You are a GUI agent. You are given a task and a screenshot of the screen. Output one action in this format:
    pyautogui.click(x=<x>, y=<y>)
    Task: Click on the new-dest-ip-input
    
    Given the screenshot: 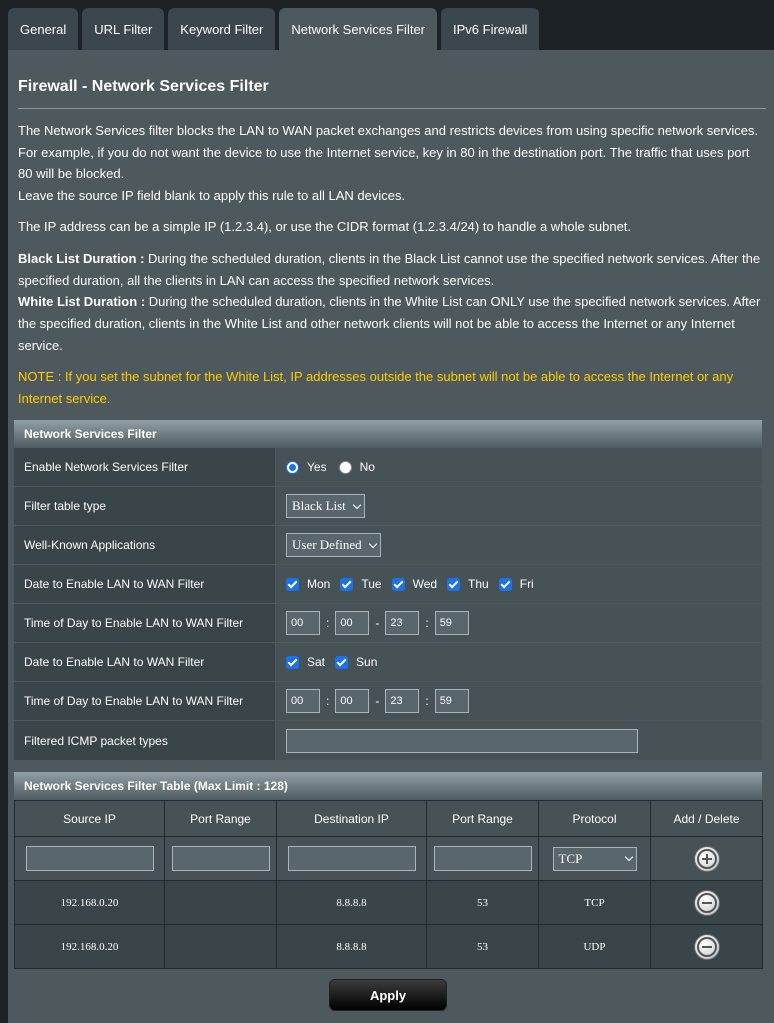 What is the action you would take?
    pyautogui.click(x=351, y=858)
    